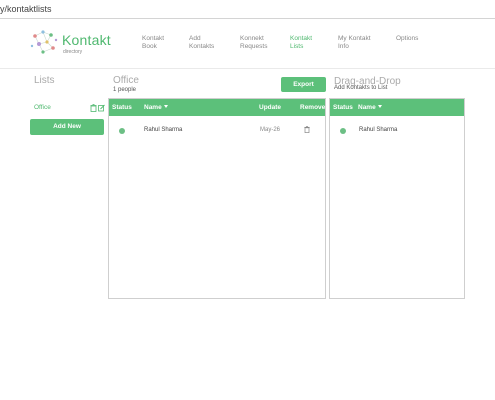  I want to click on office-heading: Office, so click(126, 80).